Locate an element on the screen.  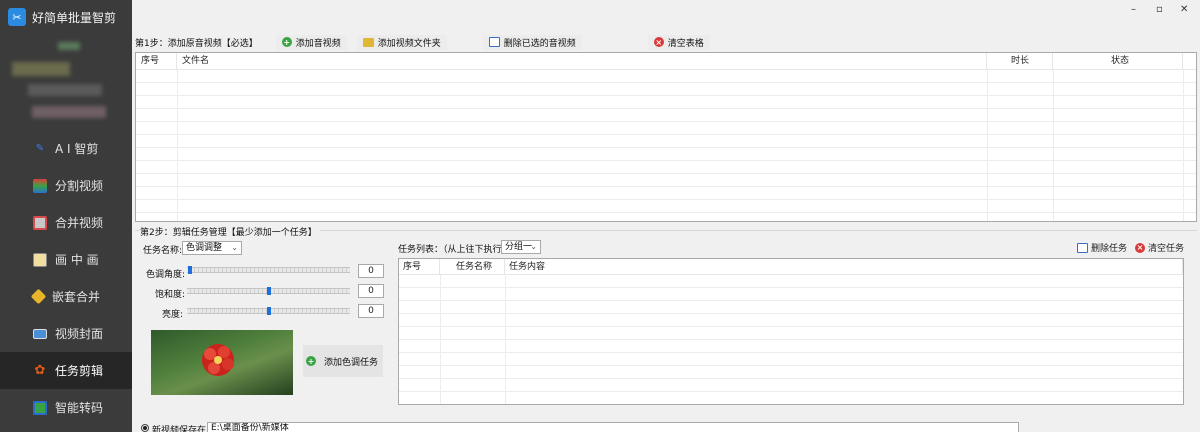
column-header-filename: 文件名 is located at coordinates (582, 61).